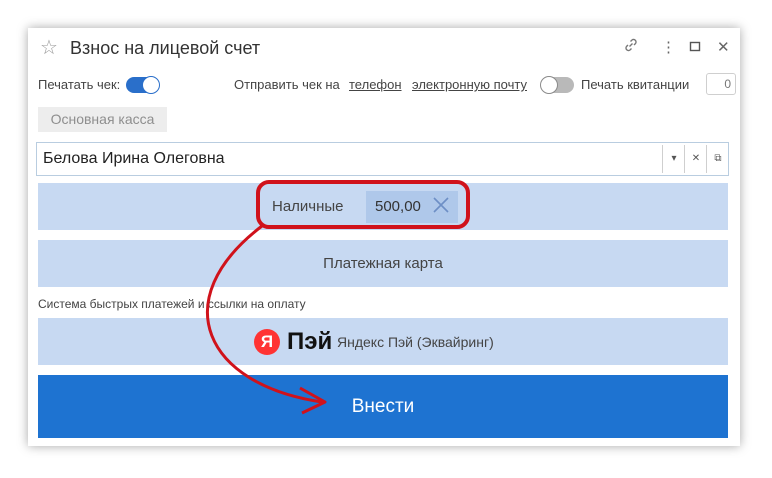 This screenshot has width=772, height=478. What do you see at coordinates (287, 84) in the screenshot?
I see `send-check-label: Отправить чек на` at bounding box center [287, 84].